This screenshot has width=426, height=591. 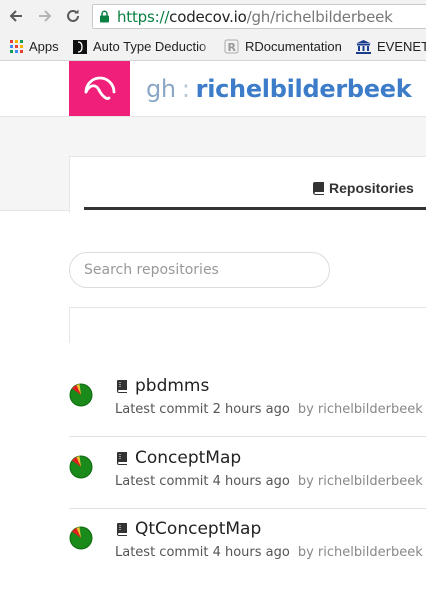 What do you see at coordinates (161, 89) in the screenshot?
I see `service-link: gh` at bounding box center [161, 89].